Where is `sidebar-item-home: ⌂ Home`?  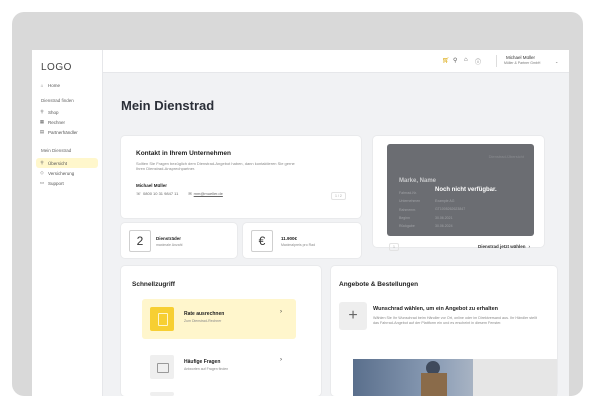
sidebar-item-home: ⌂ Home is located at coordinates (48, 85).